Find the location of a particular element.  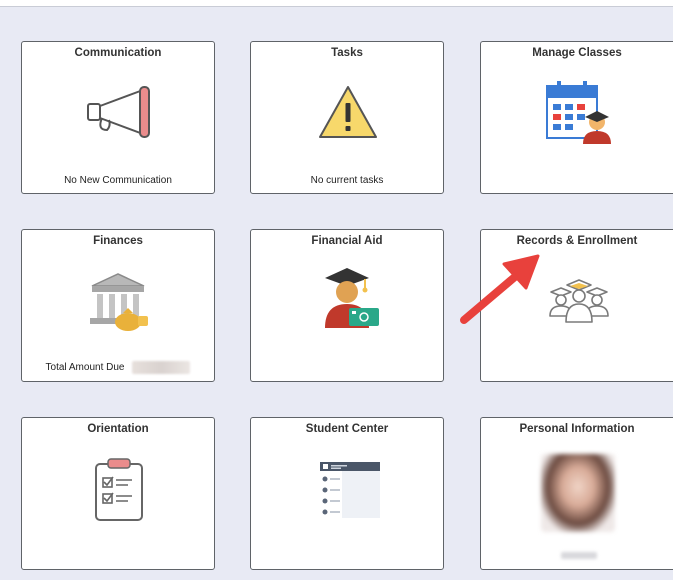

tile-orientation: Orientation is located at coordinates (118, 493).